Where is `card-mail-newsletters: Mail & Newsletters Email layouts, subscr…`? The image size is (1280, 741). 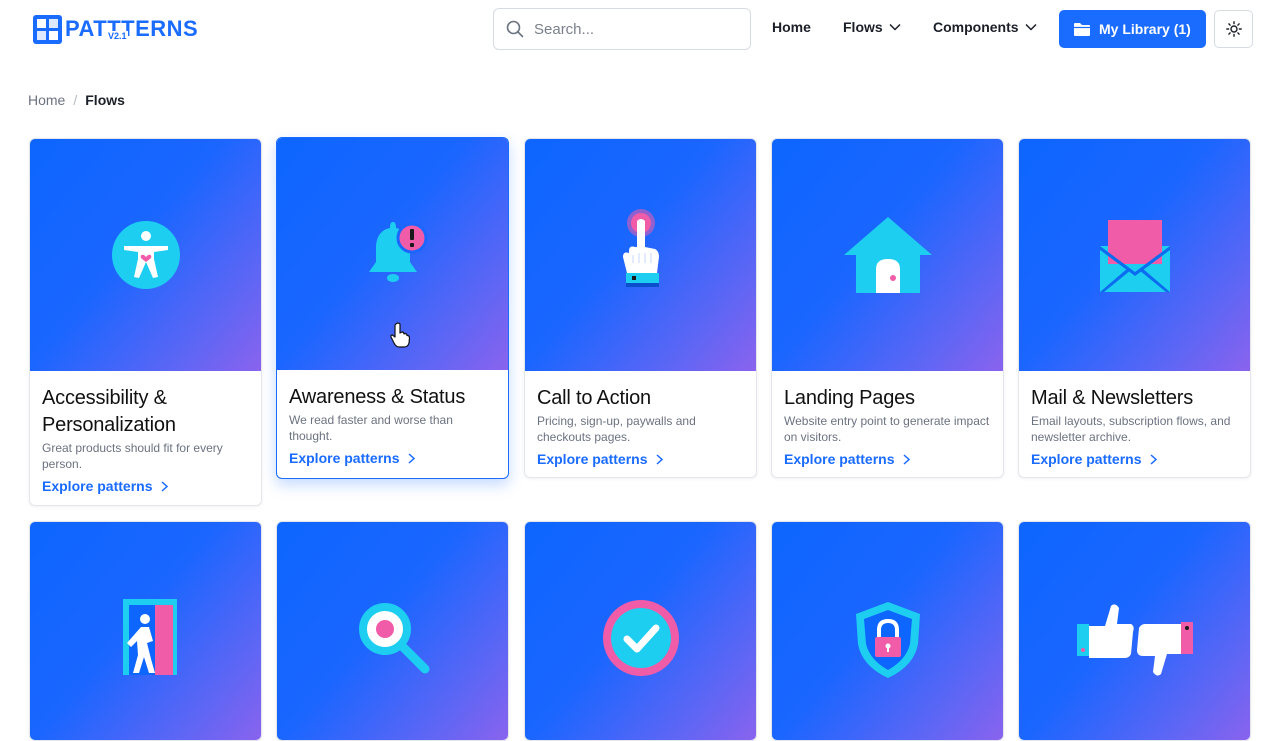 card-mail-newsletters: Mail & Newsletters Email layouts, subscr… is located at coordinates (1134, 308).